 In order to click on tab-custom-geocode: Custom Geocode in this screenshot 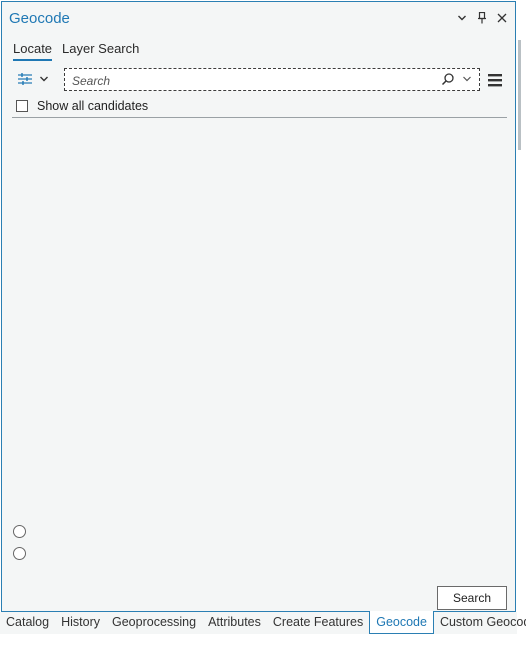, I will do `click(480, 622)`.